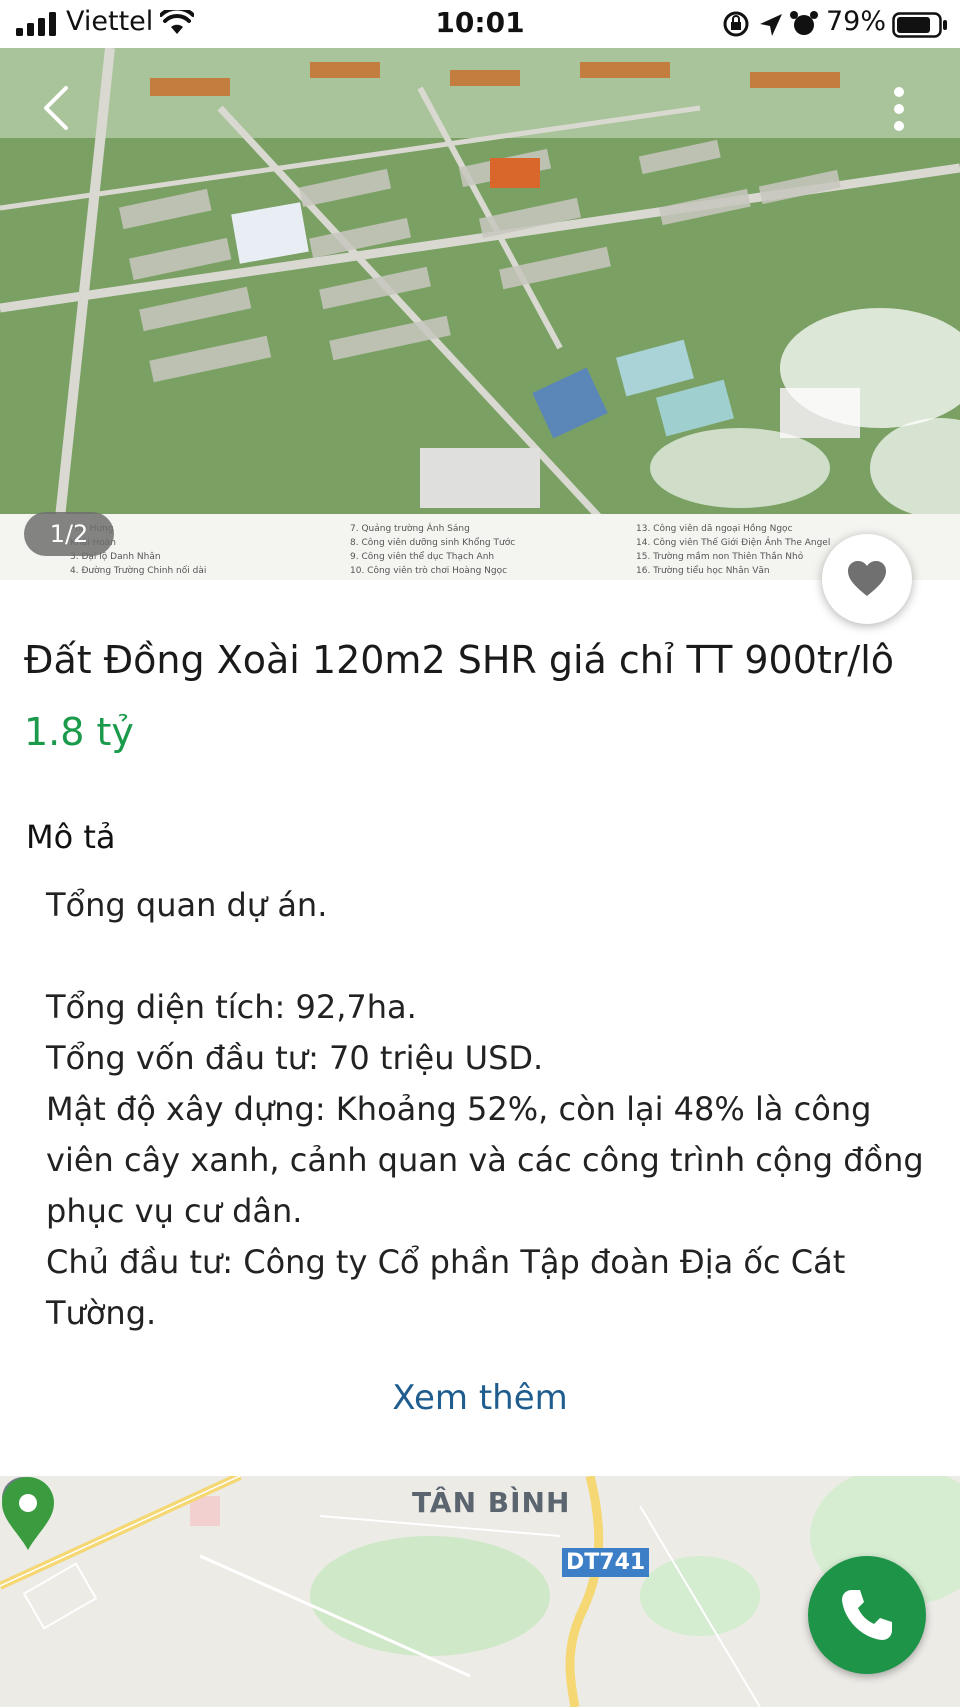 The width and height of the screenshot is (960, 1707). I want to click on status-icons, so click(770, 24).